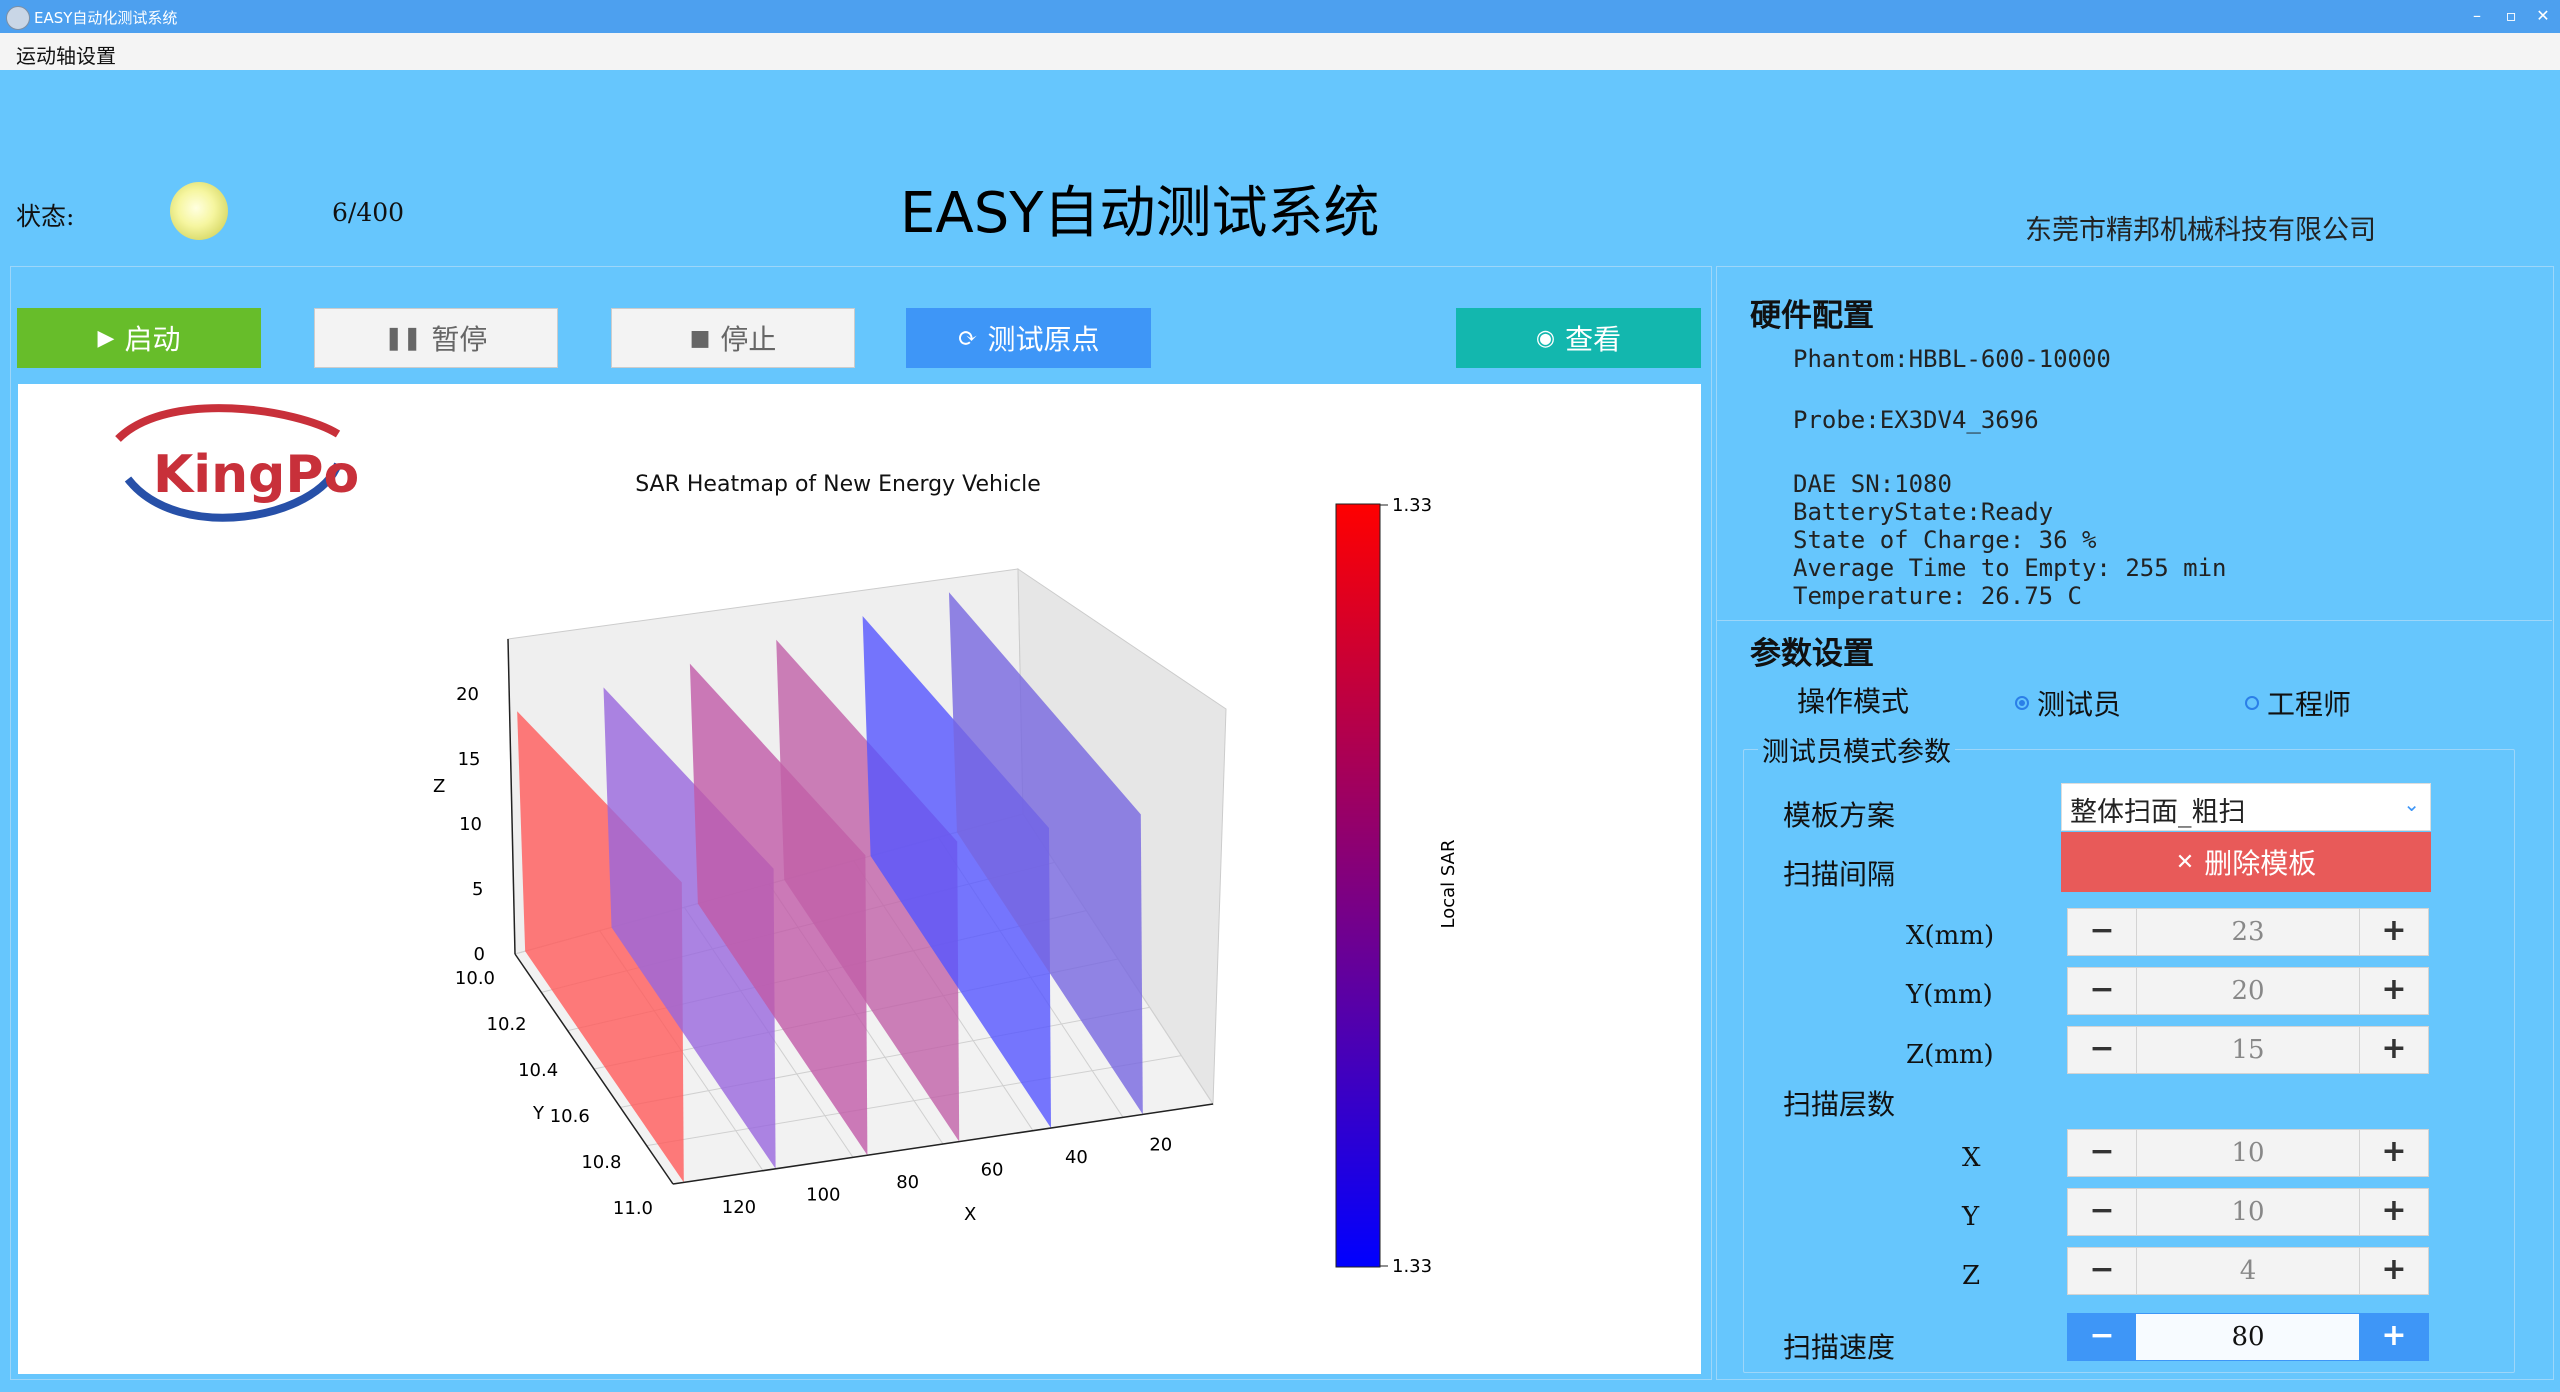  I want to click on x-mm-label: X(mm), so click(1950, 936).